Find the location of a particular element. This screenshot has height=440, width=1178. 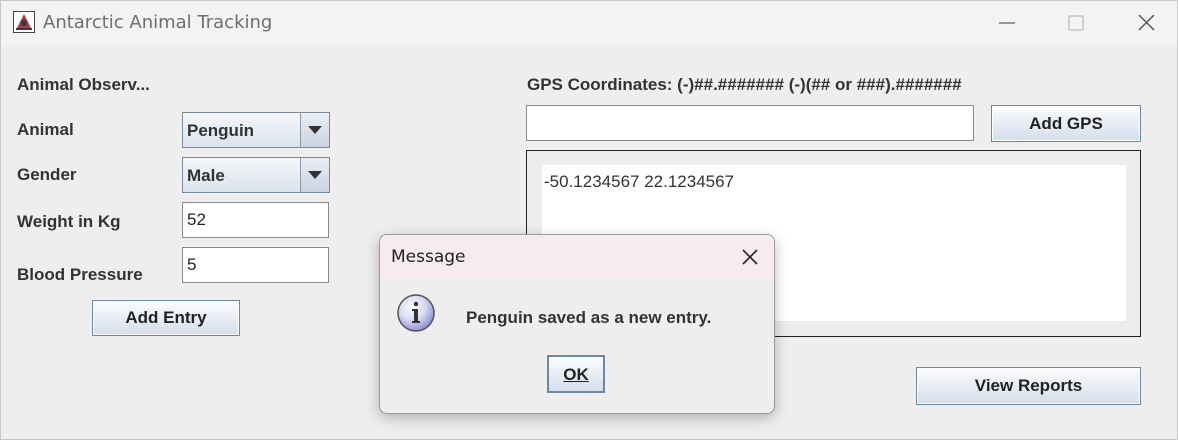

view-reports-button: View Reports is located at coordinates (1028, 386).